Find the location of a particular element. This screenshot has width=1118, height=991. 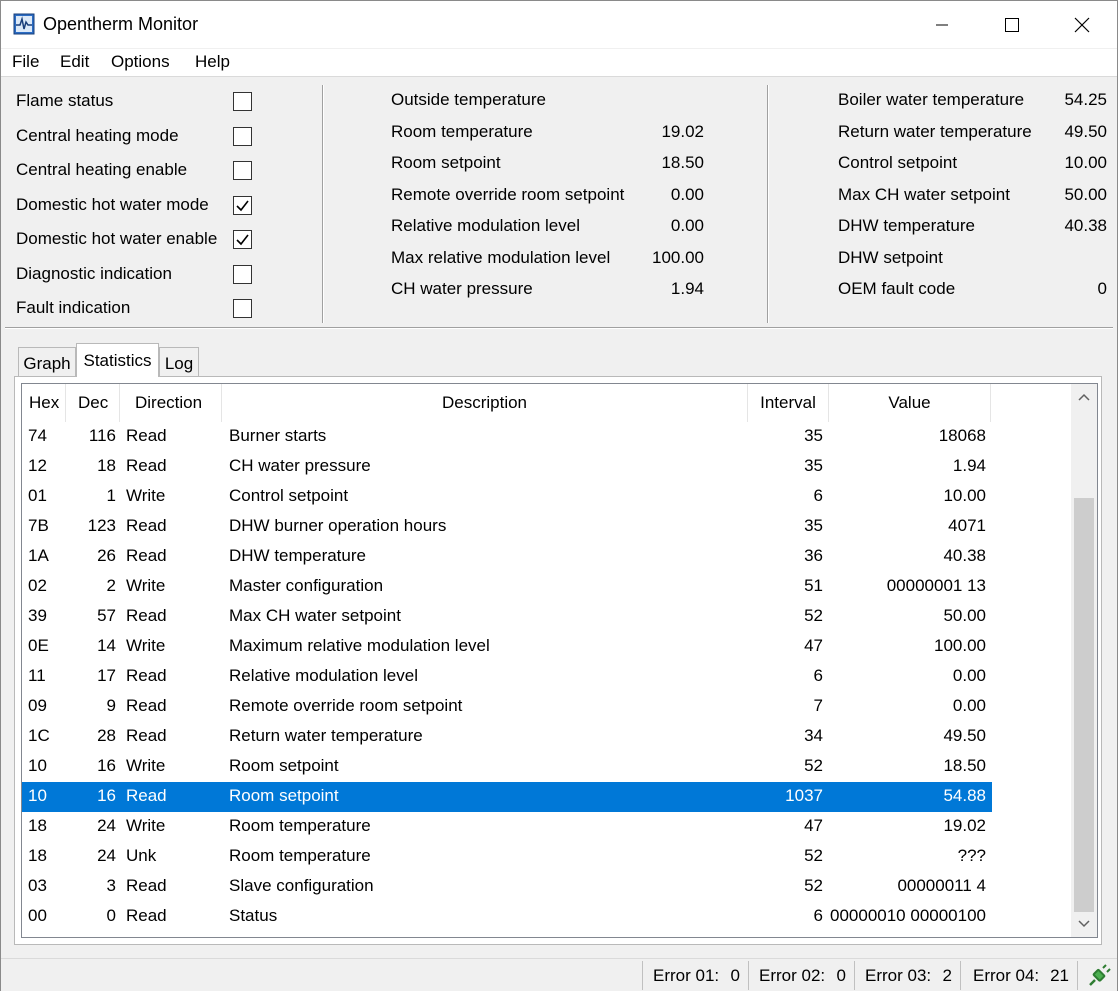

cell-hex: 10 is located at coordinates (37, 795).